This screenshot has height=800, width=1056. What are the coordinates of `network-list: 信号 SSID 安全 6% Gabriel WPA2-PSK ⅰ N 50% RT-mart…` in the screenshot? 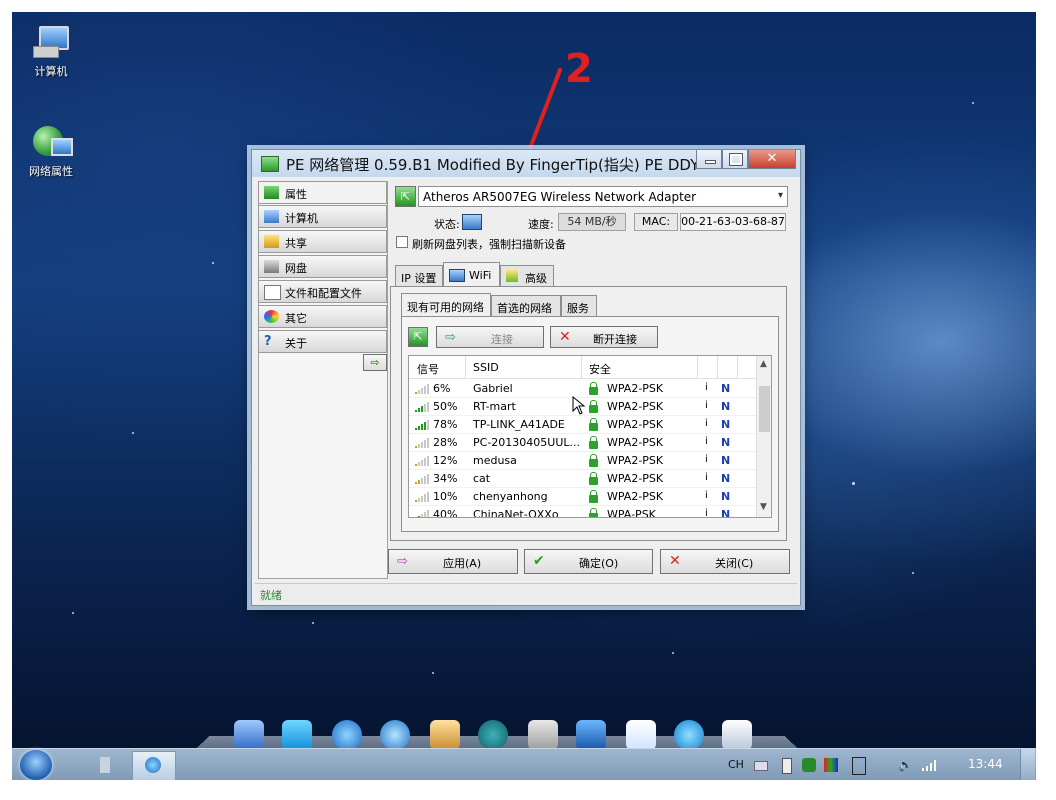 It's located at (590, 436).